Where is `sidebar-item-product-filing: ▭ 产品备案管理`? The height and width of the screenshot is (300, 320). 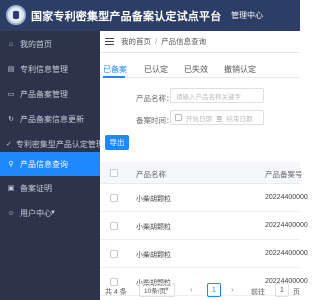
sidebar-item-product-filing: ▭ 产品备案管理 is located at coordinates (50, 94).